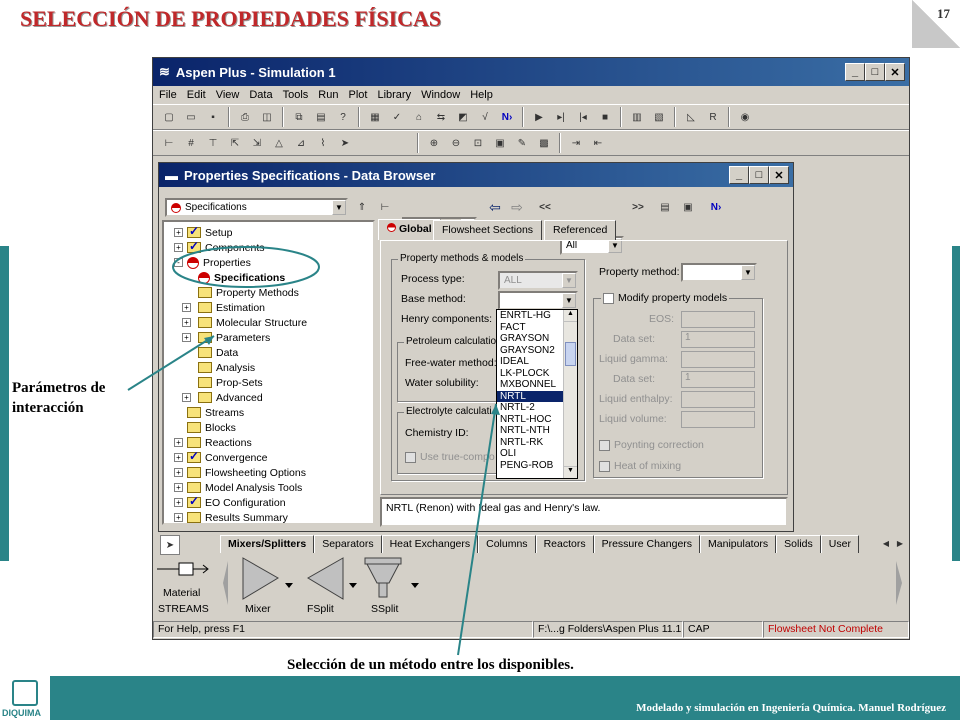 The height and width of the screenshot is (720, 960). I want to click on liquid-gamma-combo, so click(718, 359).